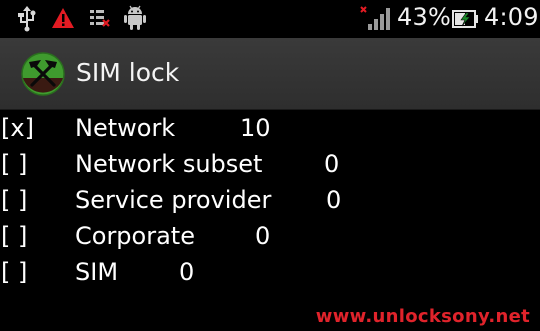 This screenshot has height=331, width=540. What do you see at coordinates (100, 18) in the screenshot?
I see `no-sim-icon` at bounding box center [100, 18].